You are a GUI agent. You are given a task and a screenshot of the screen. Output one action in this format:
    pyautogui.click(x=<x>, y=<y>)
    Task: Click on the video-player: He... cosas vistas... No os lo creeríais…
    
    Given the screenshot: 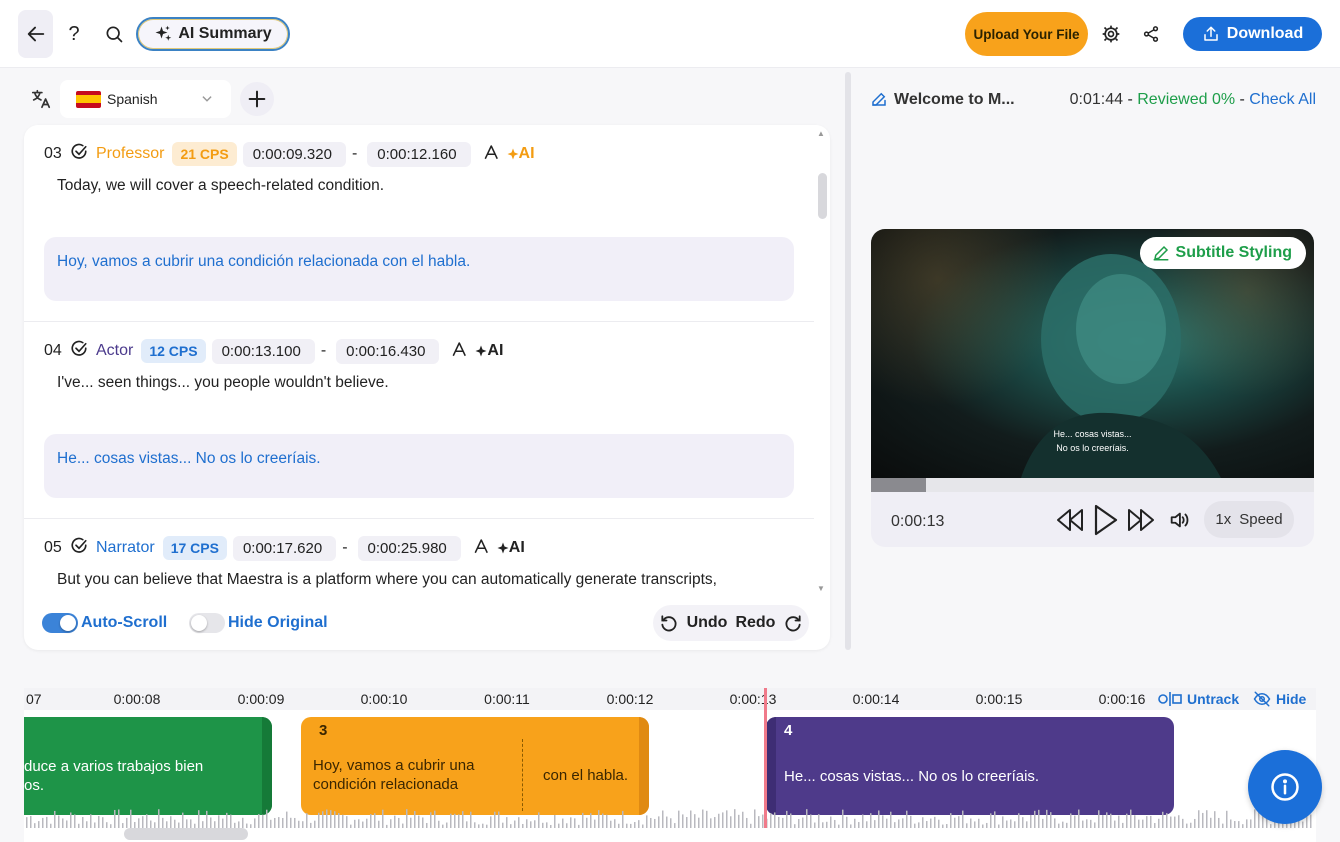 What is the action you would take?
    pyautogui.click(x=1092, y=388)
    